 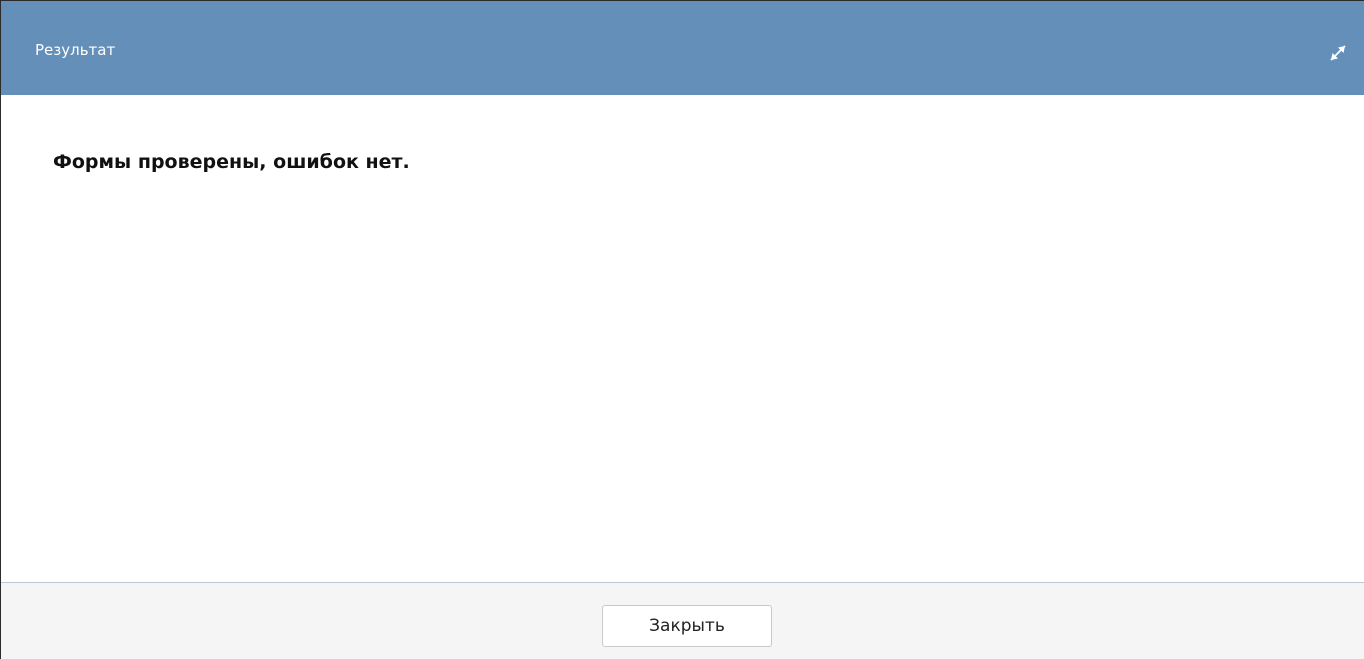 What do you see at coordinates (682, 48) in the screenshot?
I see `dialog-titlebar: Результат` at bounding box center [682, 48].